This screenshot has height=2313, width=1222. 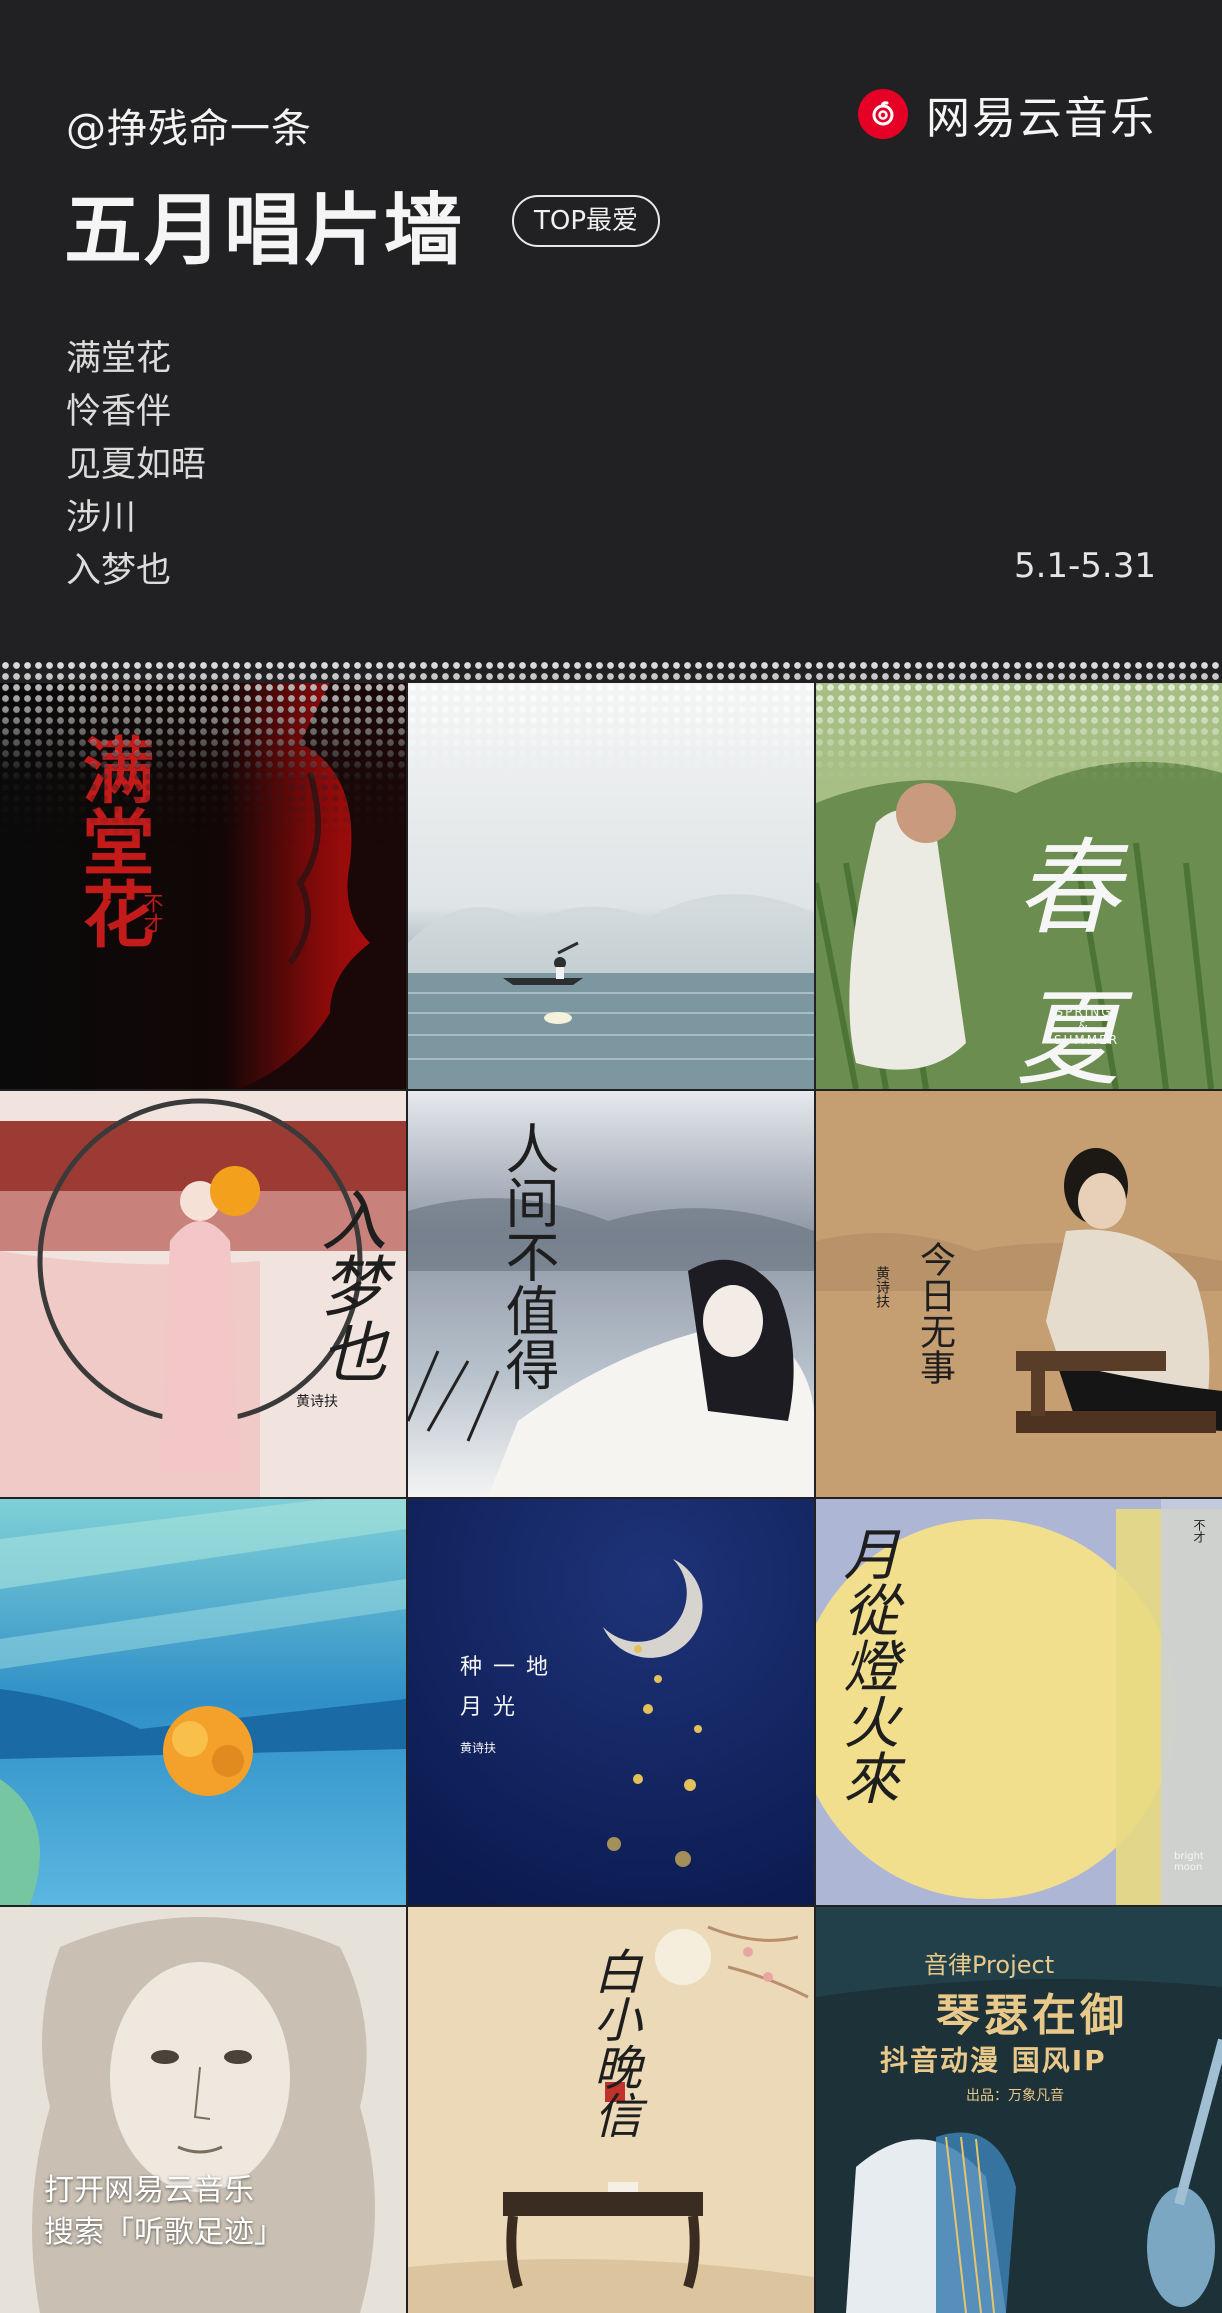 What do you see at coordinates (203, 1294) in the screenshot?
I see `album-cover-ru-meng-ye: 入梦也 黄诗扶` at bounding box center [203, 1294].